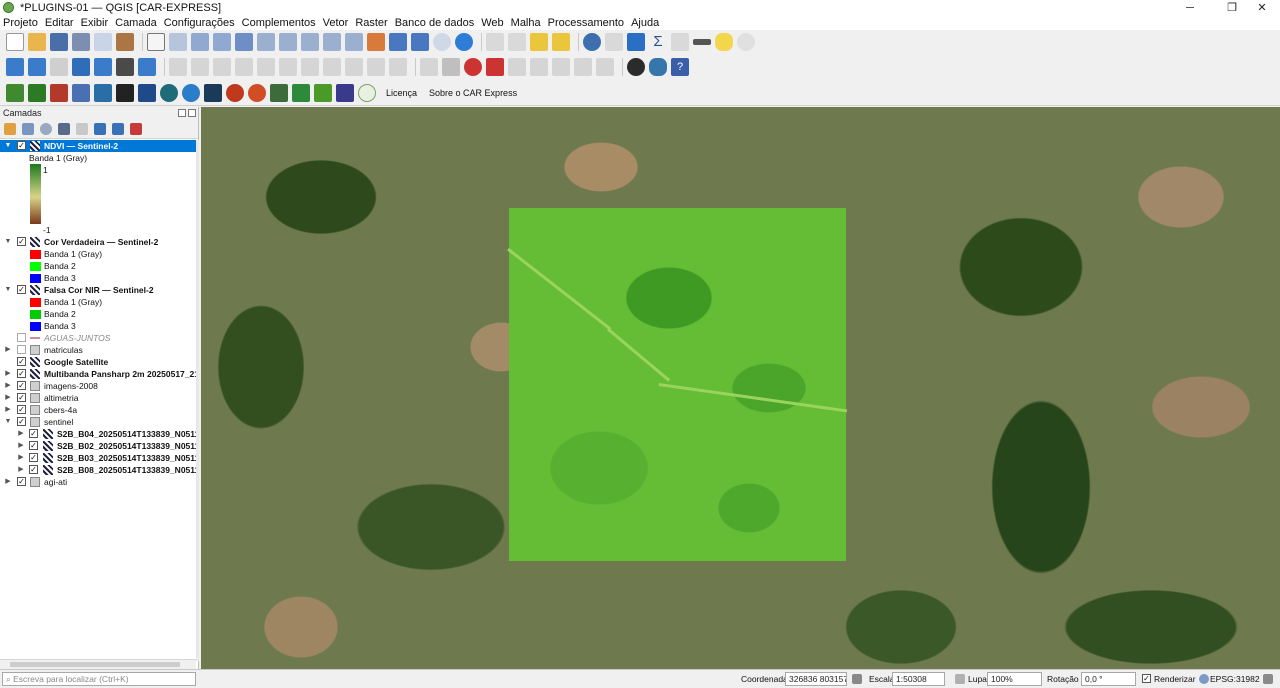 Image resolution: width=1280 pixels, height=688 pixels. What do you see at coordinates (473, 67) in the screenshot?
I see `highlight-labels-icon` at bounding box center [473, 67].